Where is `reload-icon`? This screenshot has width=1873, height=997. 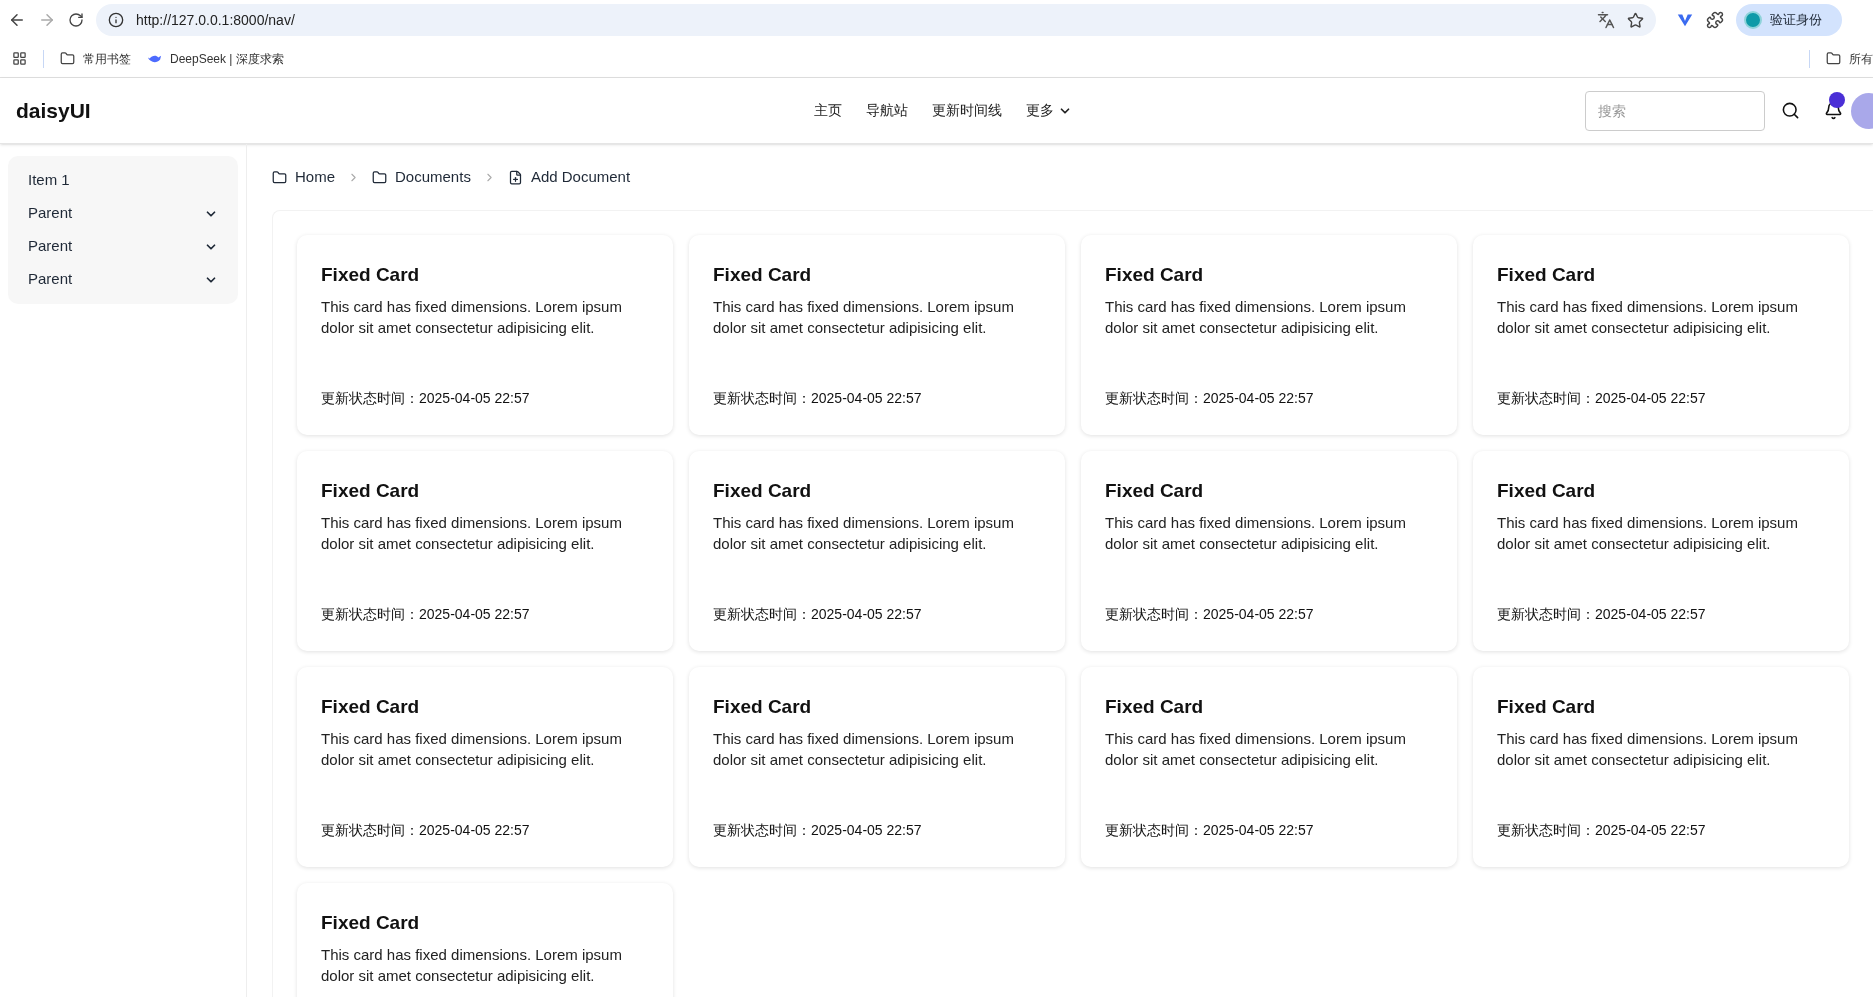 reload-icon is located at coordinates (76, 20).